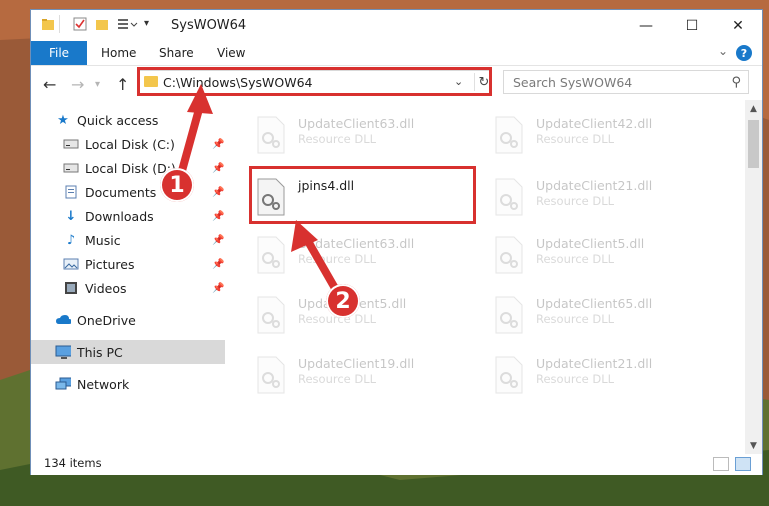  Describe the element at coordinates (73, 463) in the screenshot. I see `item-count: 134 items` at that location.